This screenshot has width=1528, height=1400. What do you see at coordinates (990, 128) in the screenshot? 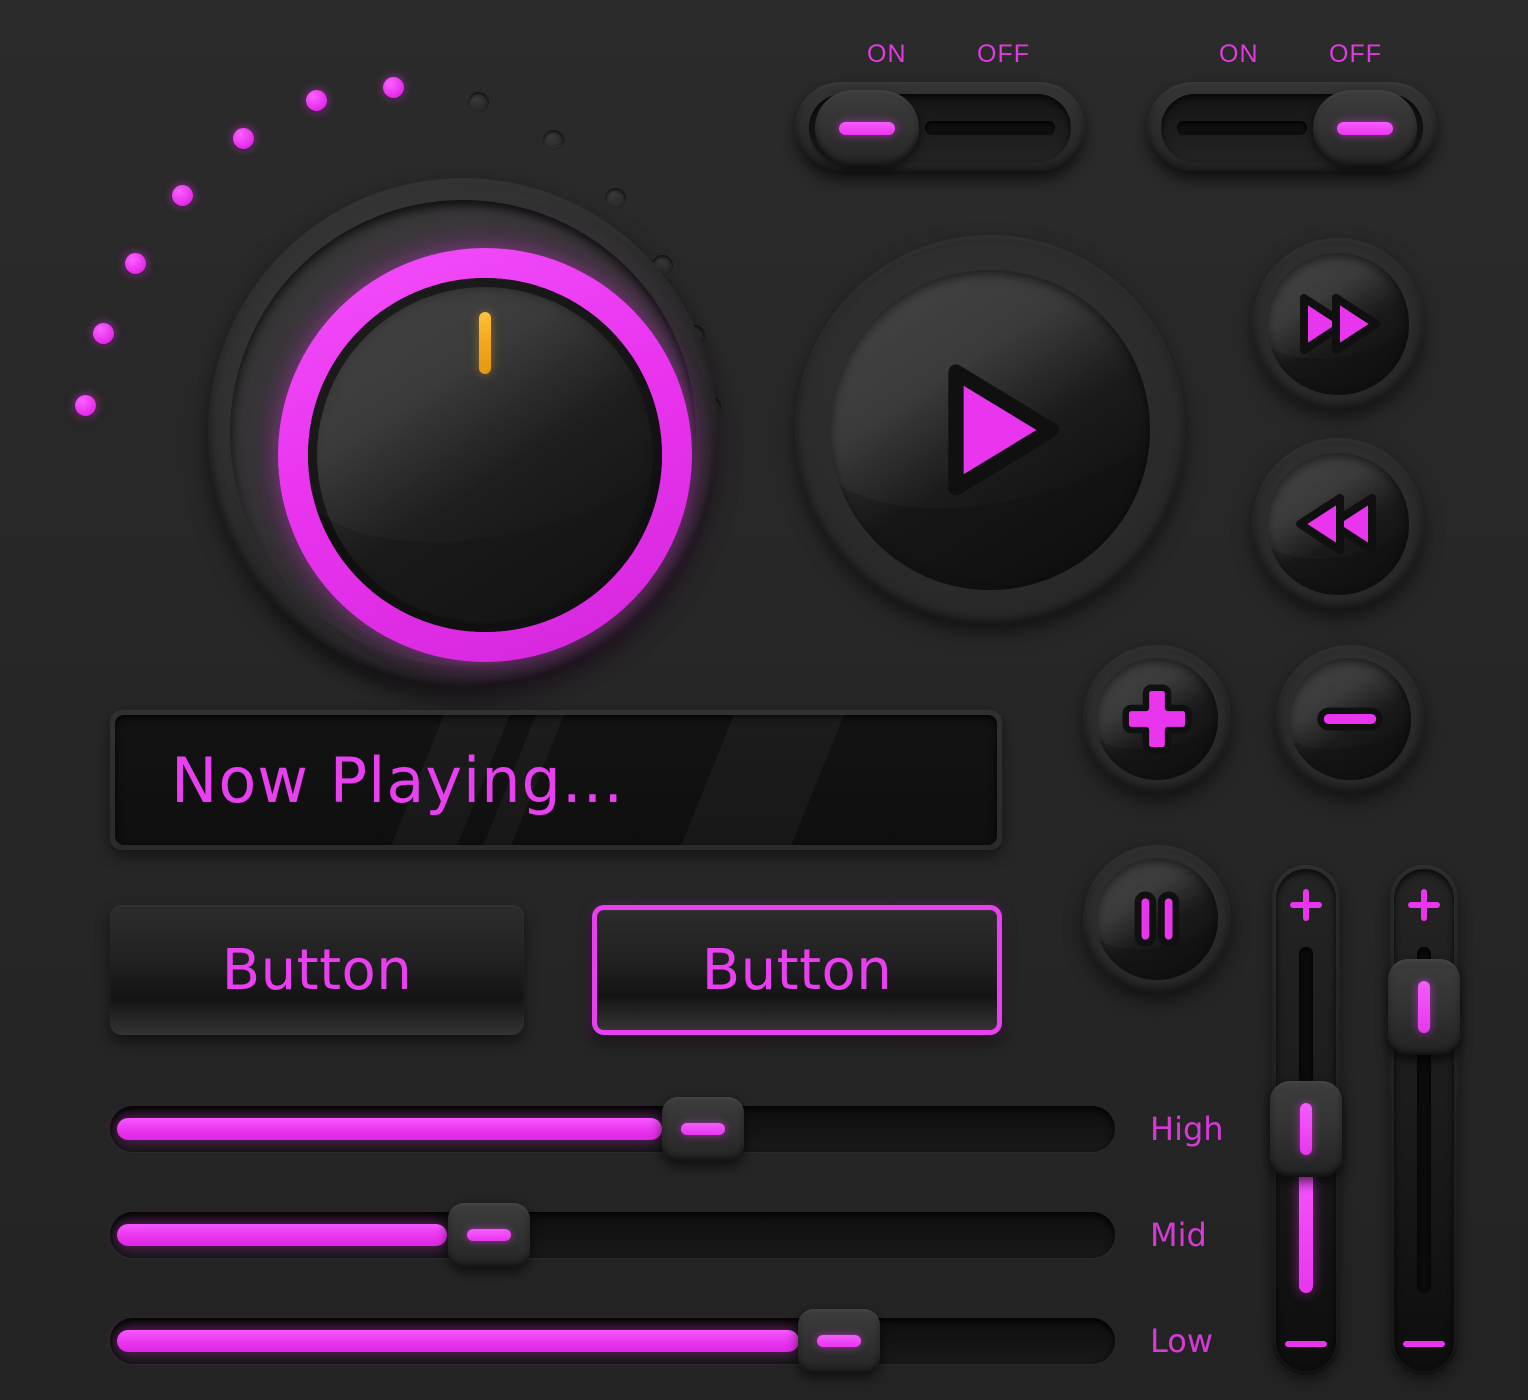
I see `toggle-1-track` at bounding box center [990, 128].